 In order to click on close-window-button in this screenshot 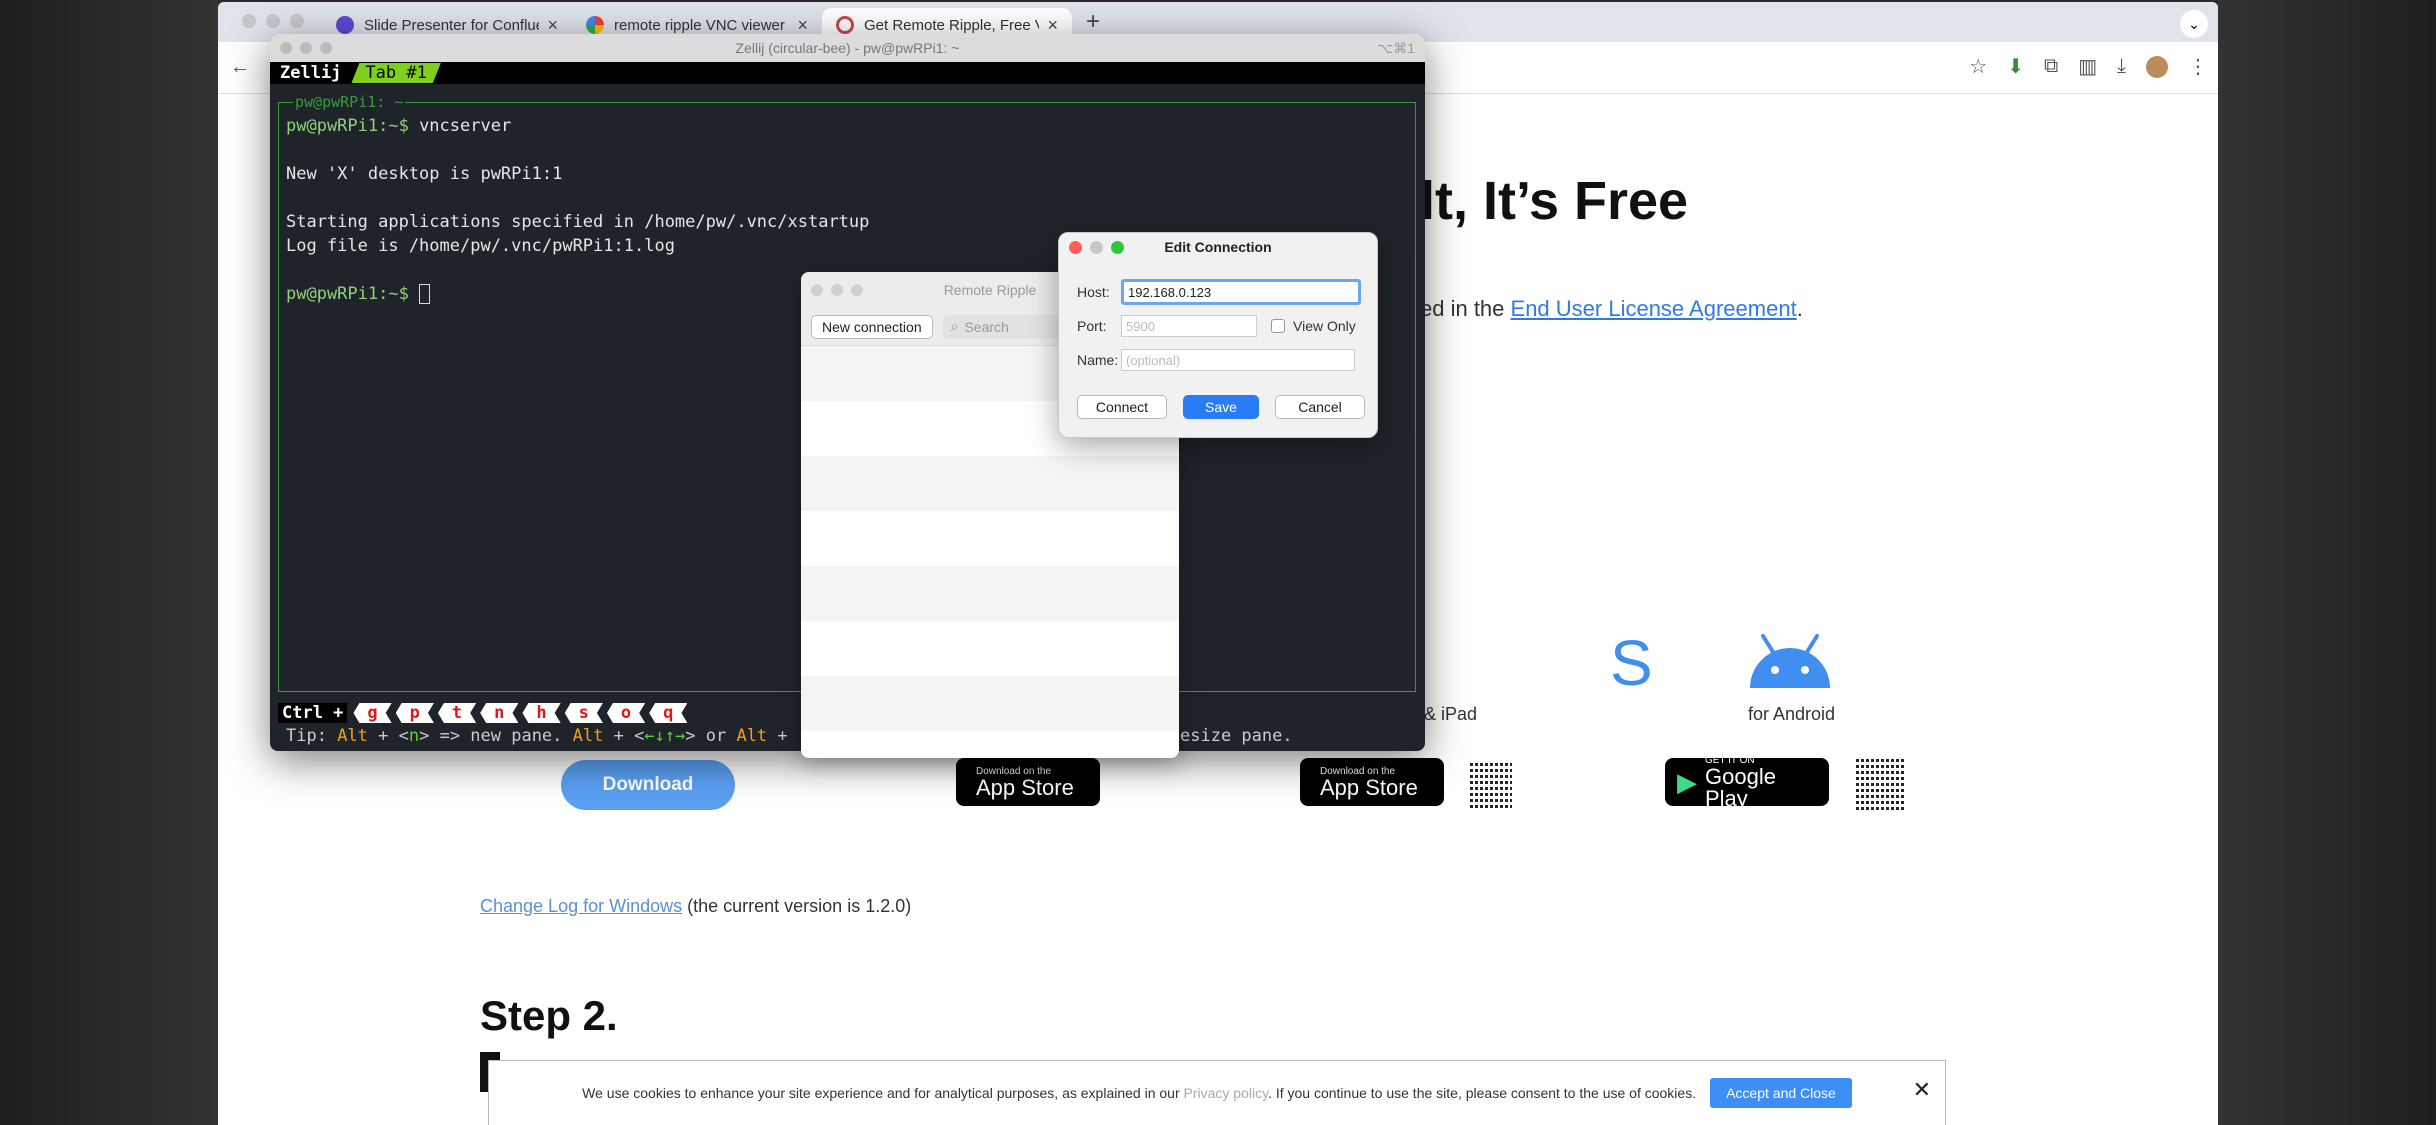, I will do `click(249, 21)`.